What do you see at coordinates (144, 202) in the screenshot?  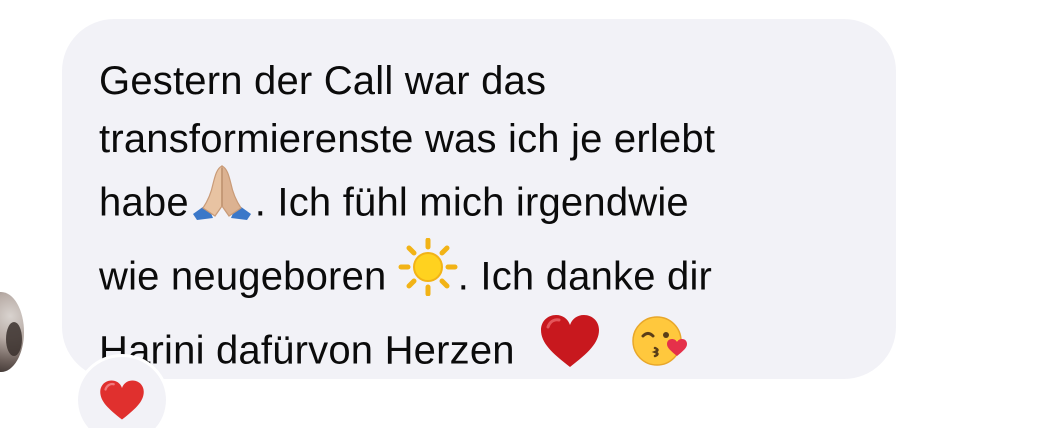 I see `message-fragment-habe: habe` at bounding box center [144, 202].